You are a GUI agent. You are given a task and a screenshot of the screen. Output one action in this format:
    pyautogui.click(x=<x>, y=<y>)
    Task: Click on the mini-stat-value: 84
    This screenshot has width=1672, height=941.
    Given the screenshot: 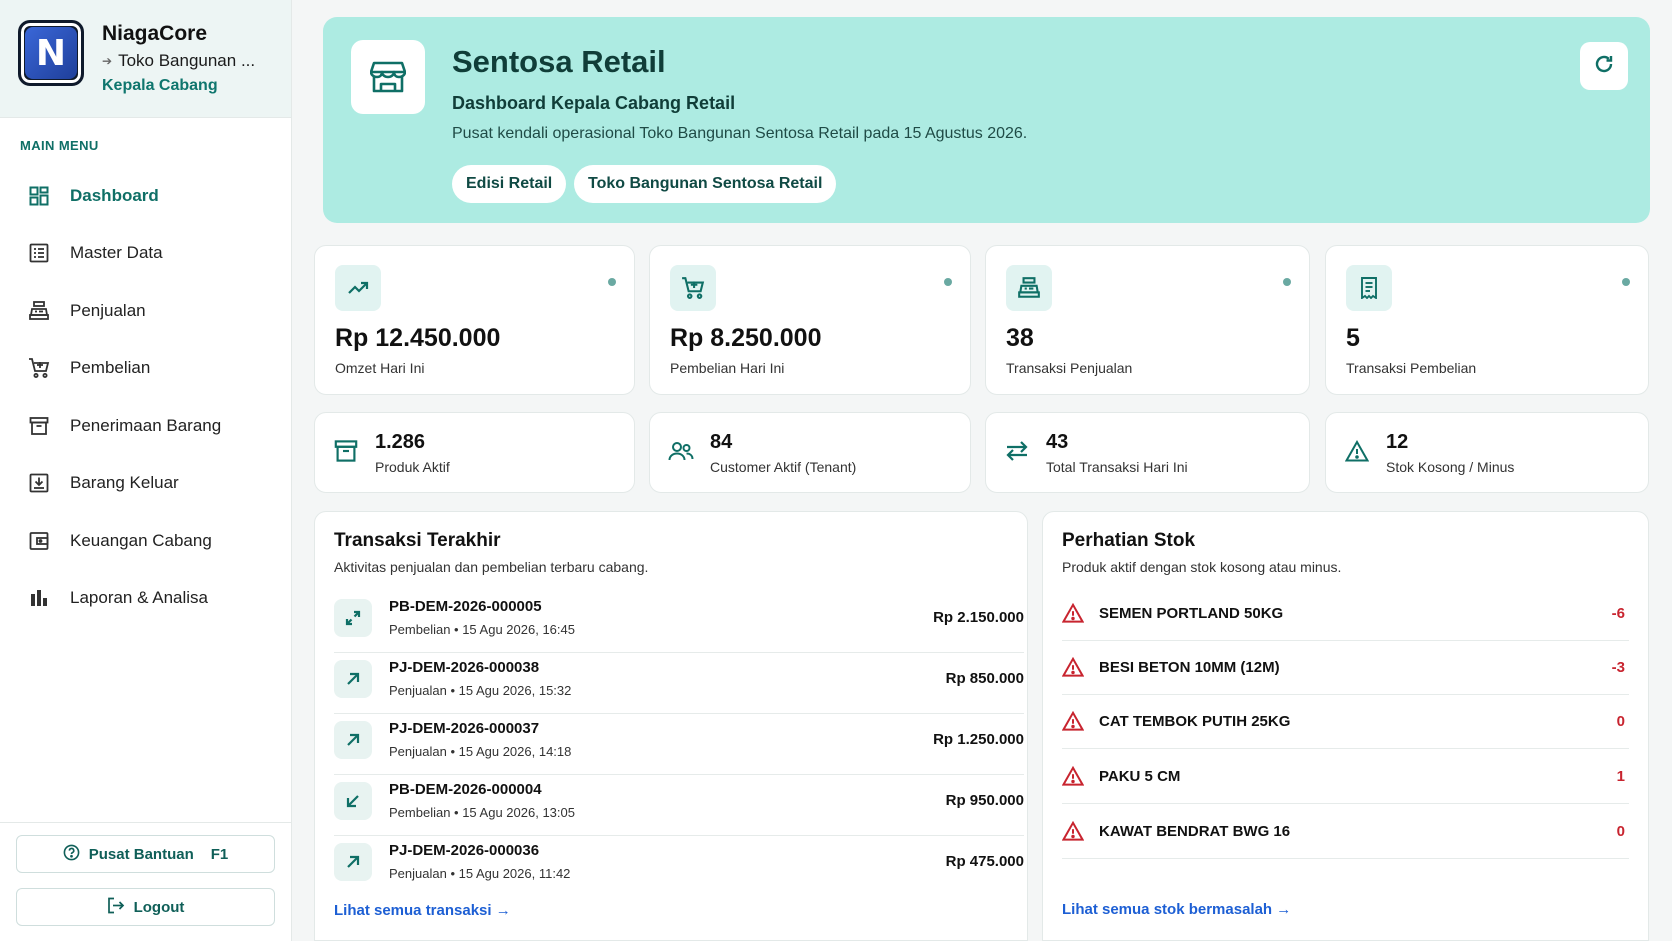 What is the action you would take?
    pyautogui.click(x=721, y=442)
    